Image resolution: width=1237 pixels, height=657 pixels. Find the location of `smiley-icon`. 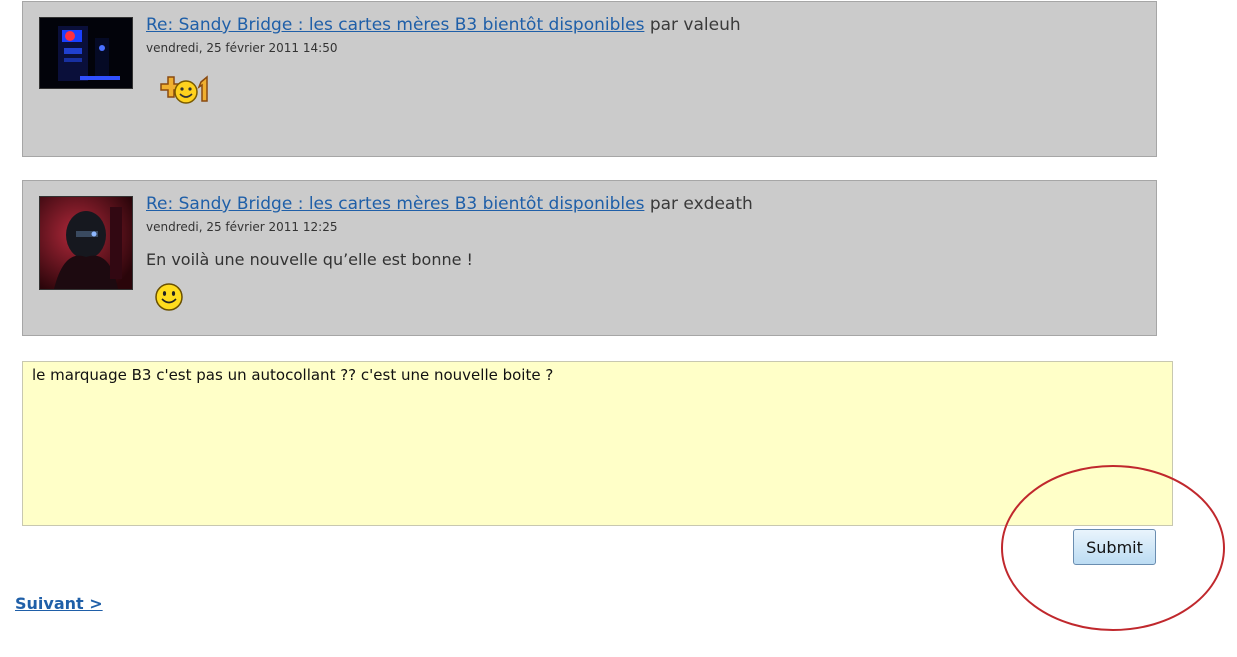

smiley-icon is located at coordinates (169, 299).